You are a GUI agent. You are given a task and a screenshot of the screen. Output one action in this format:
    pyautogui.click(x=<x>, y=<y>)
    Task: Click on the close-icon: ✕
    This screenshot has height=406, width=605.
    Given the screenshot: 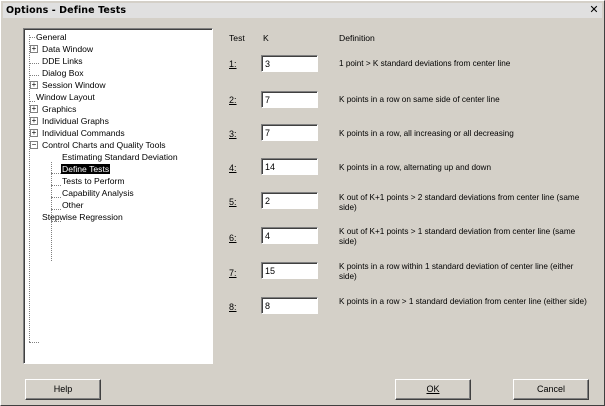 What is the action you would take?
    pyautogui.click(x=594, y=10)
    